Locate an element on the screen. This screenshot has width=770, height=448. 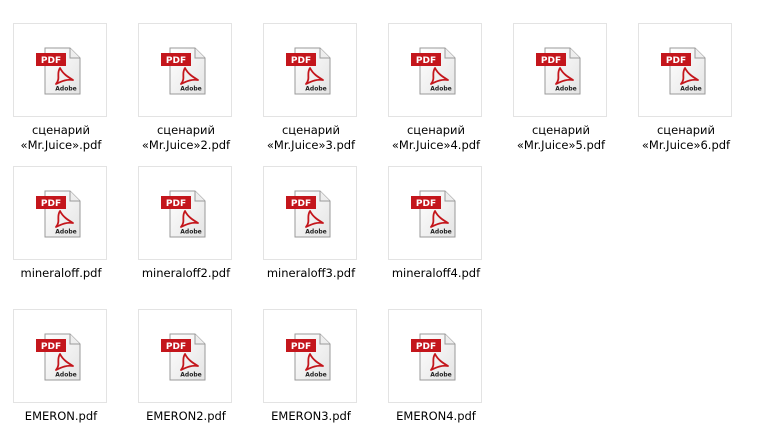
file-name: EMERON3.pdf is located at coordinates (311, 416).